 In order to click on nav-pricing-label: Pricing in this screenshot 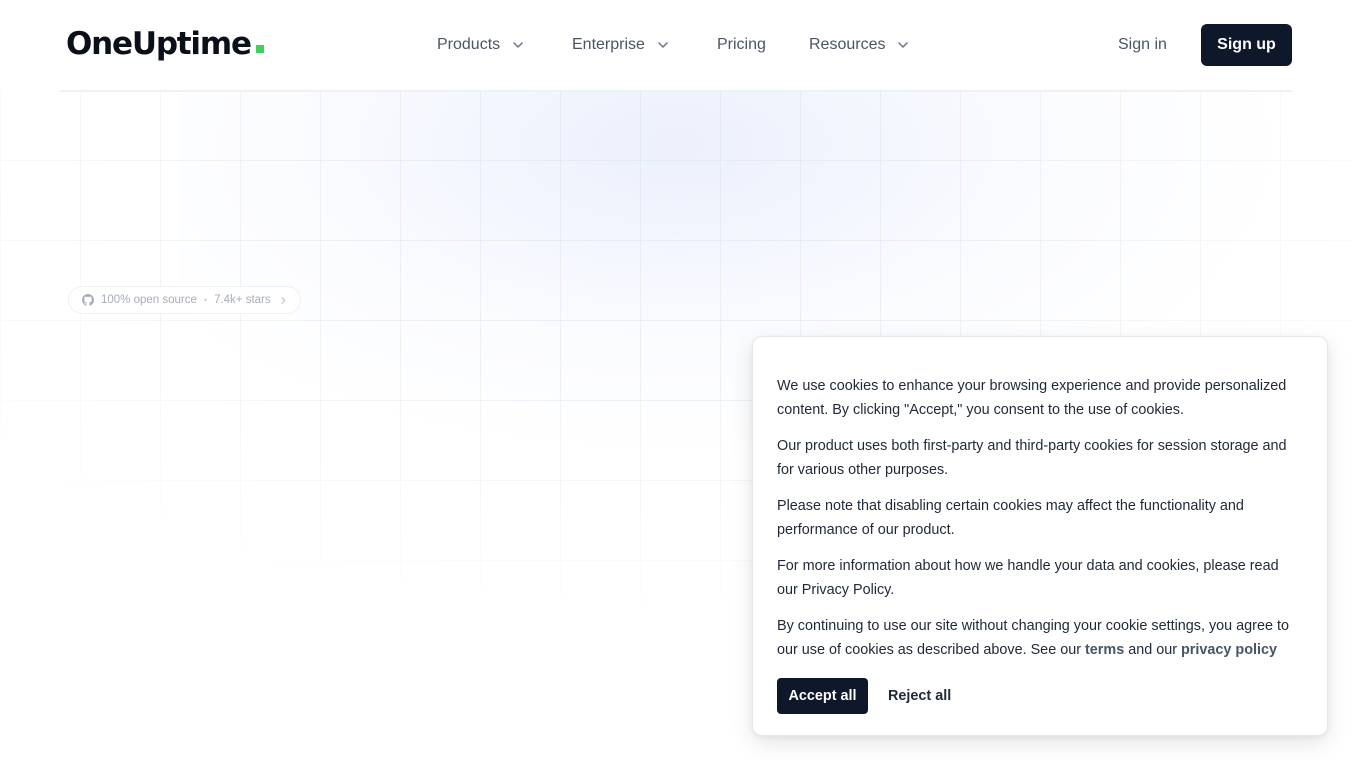, I will do `click(741, 44)`.